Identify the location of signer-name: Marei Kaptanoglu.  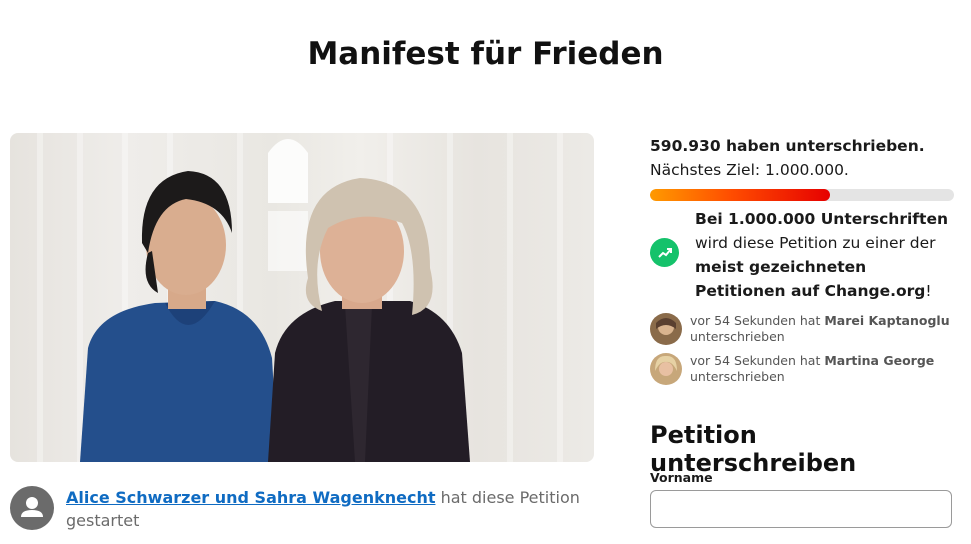
(887, 320).